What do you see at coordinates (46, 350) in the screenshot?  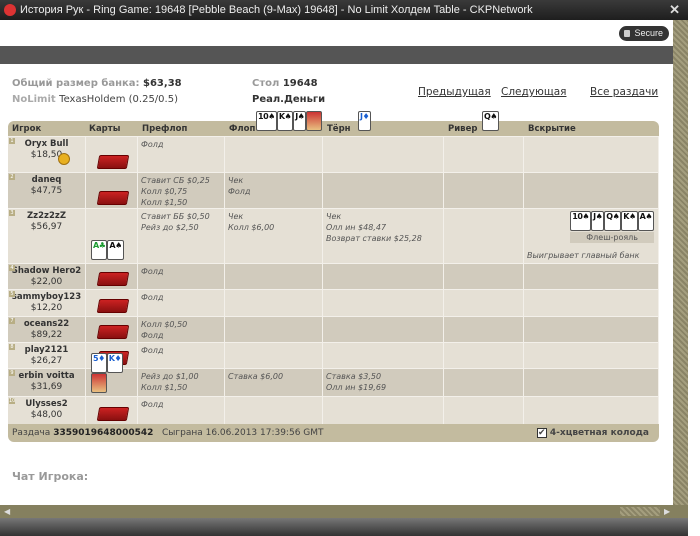 I see `player-name: play2121` at bounding box center [46, 350].